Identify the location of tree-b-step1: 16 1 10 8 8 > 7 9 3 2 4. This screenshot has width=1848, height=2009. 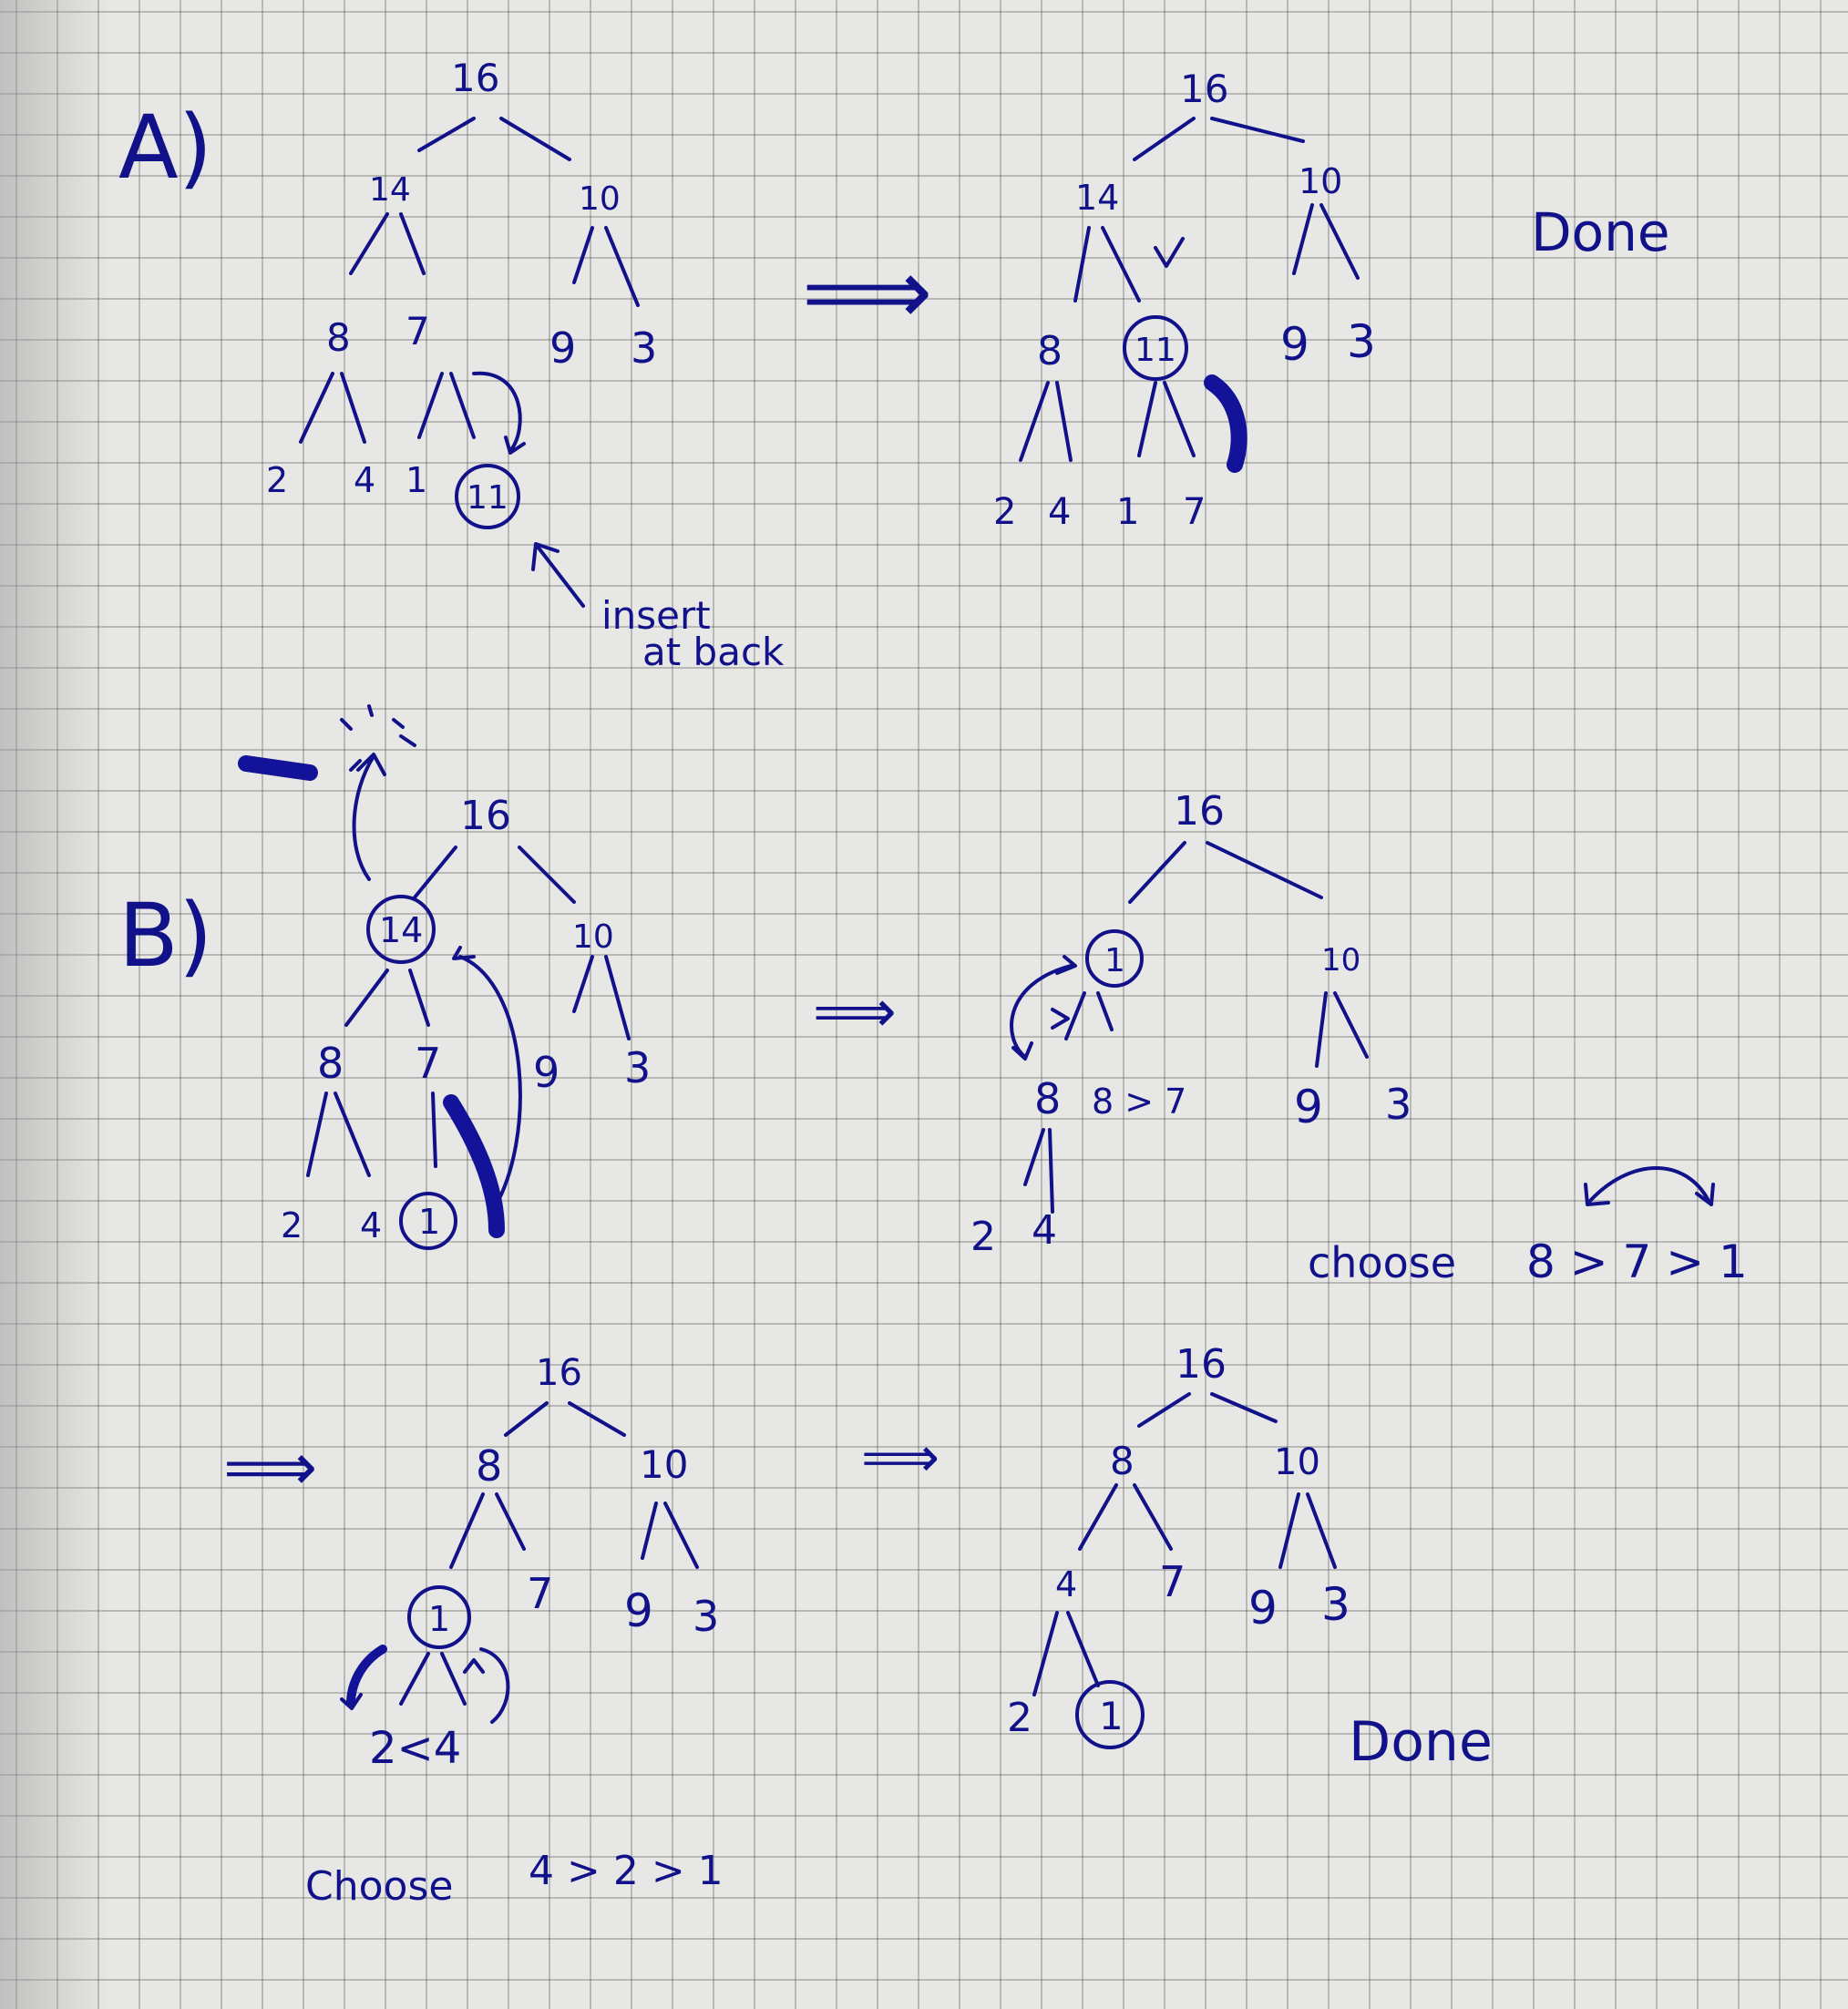
(1191, 1024).